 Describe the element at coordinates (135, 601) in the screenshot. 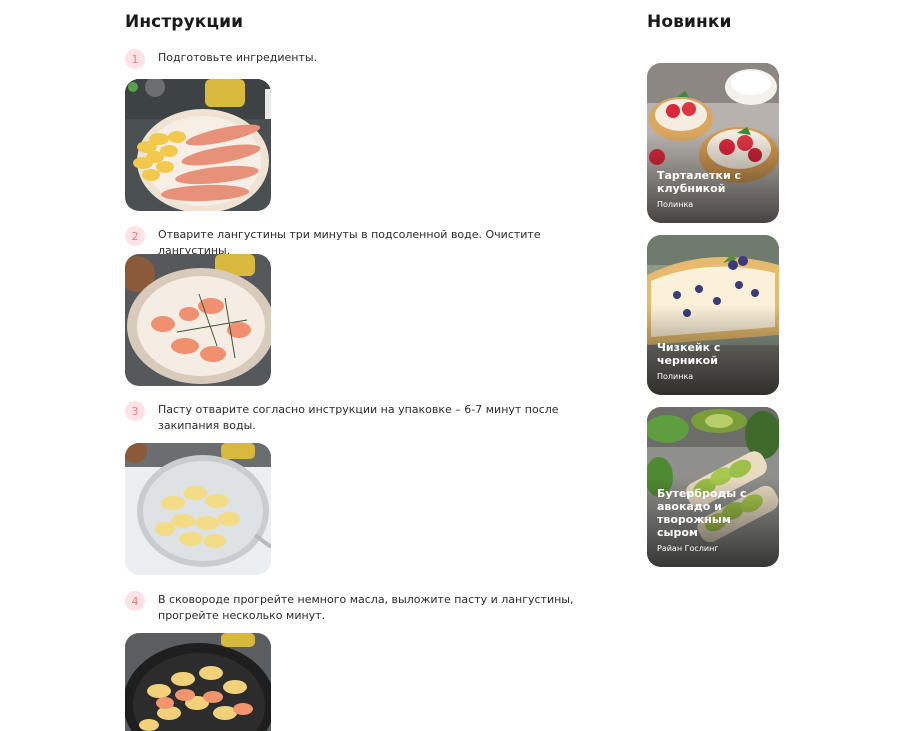

I see `step-number-badge: 4` at that location.